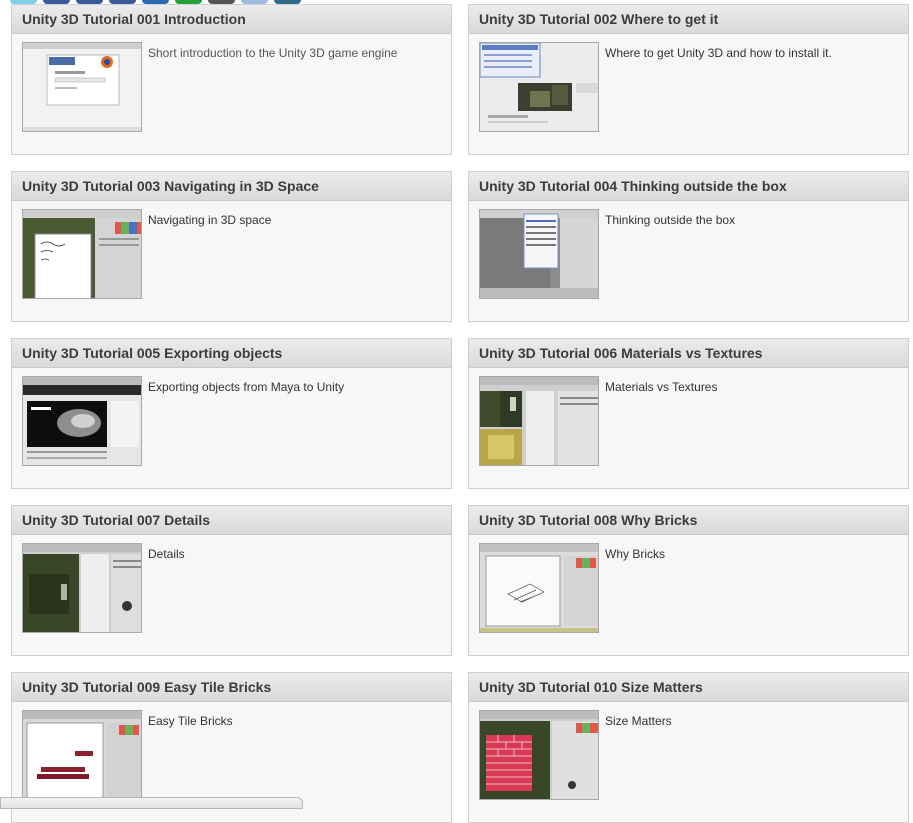 This screenshot has height=823, width=913. What do you see at coordinates (231, 520) in the screenshot?
I see `tutorial-title: Unity 3D Tutorial 007 Details` at bounding box center [231, 520].